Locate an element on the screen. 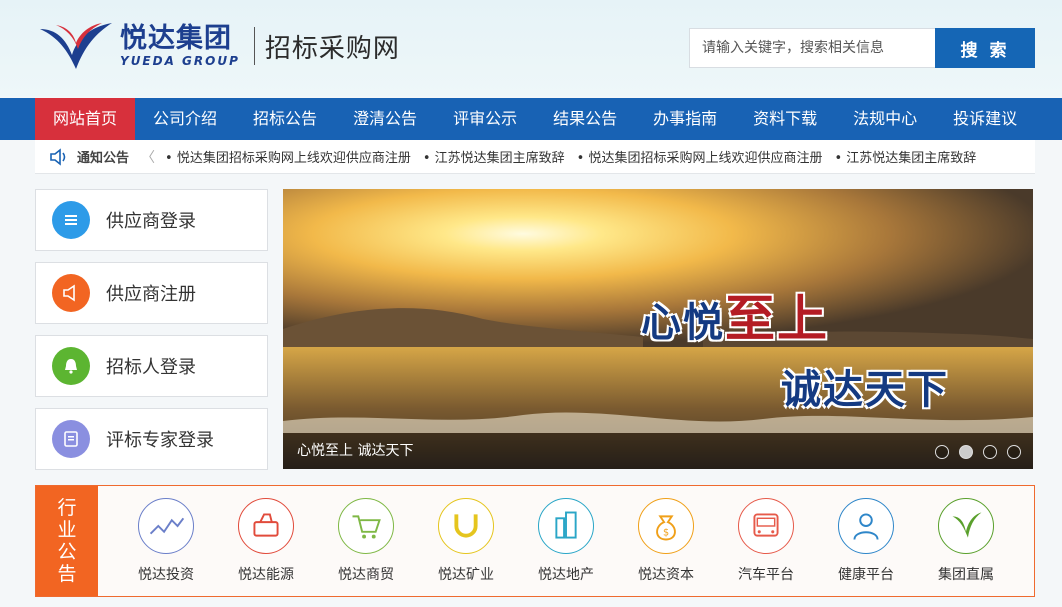 This screenshot has height=607, width=1062. industry-item-label: 悦达资本 is located at coordinates (666, 575).